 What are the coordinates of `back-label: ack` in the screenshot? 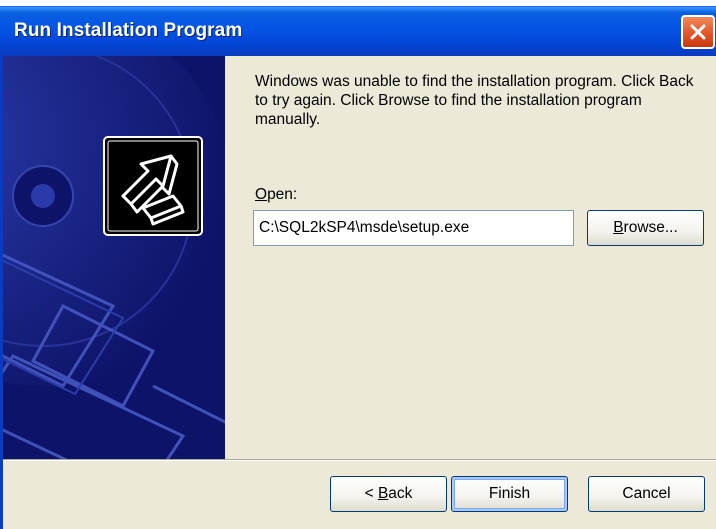 It's located at (400, 493).